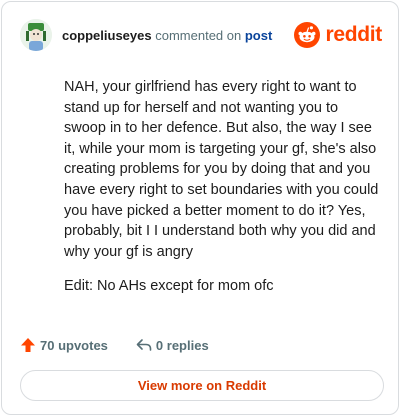  What do you see at coordinates (107, 35) in the screenshot?
I see `username-link: coppeliuseyes` at bounding box center [107, 35].